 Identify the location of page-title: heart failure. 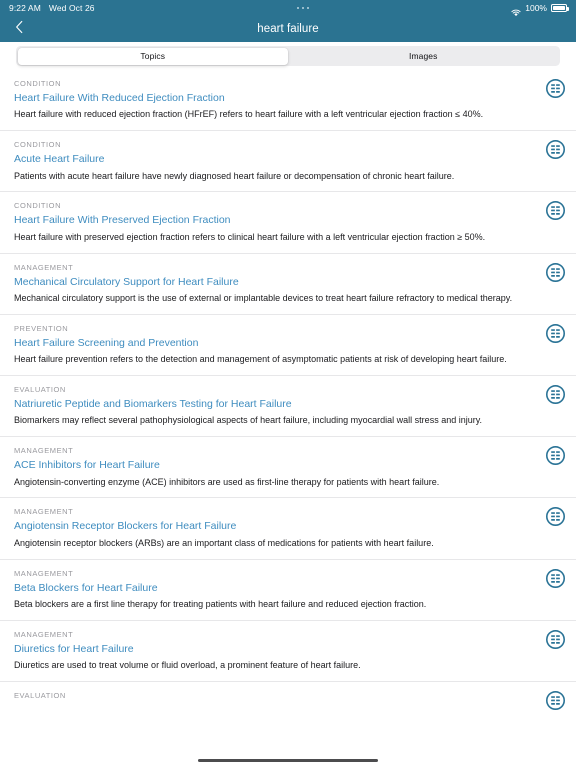
(288, 29).